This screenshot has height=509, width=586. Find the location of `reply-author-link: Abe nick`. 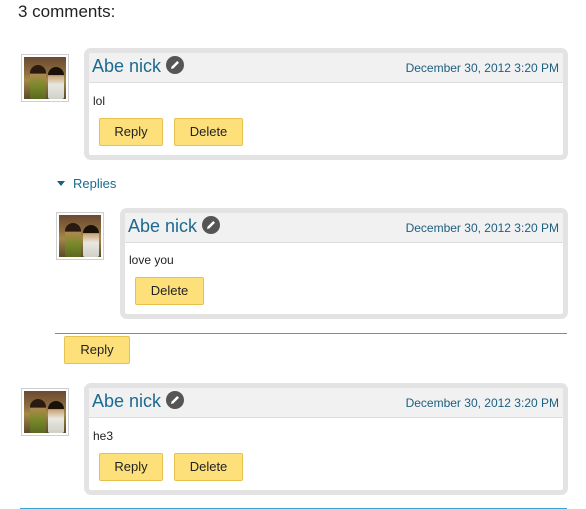

reply-author-link: Abe nick is located at coordinates (174, 226).